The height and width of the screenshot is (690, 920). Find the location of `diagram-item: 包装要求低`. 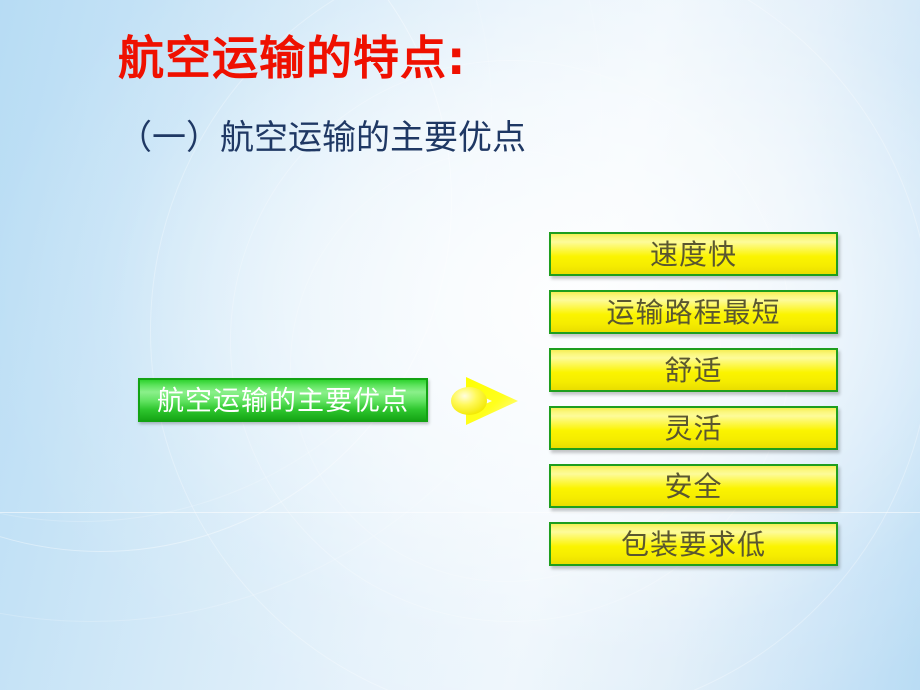

diagram-item: 包装要求低 is located at coordinates (693, 544).